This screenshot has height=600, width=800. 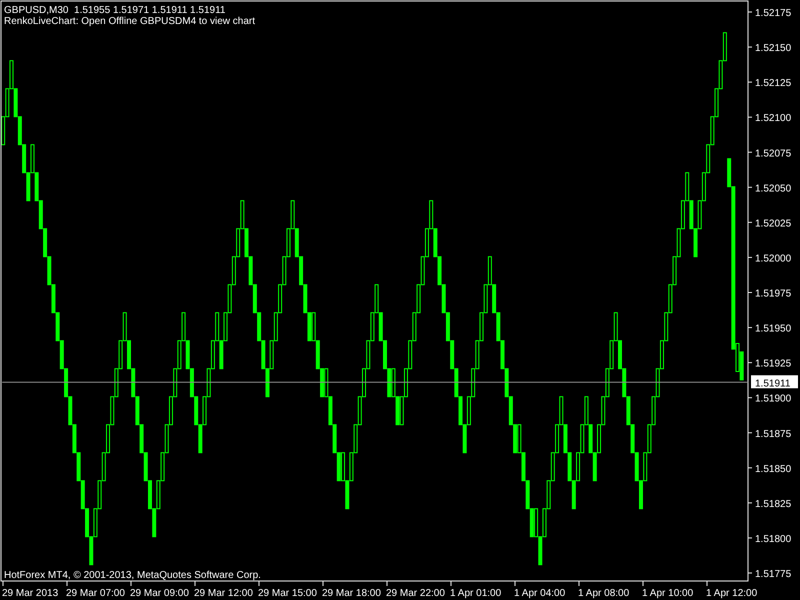 What do you see at coordinates (770, 188) in the screenshot?
I see `price-axis-tick: 1.52050` at bounding box center [770, 188].